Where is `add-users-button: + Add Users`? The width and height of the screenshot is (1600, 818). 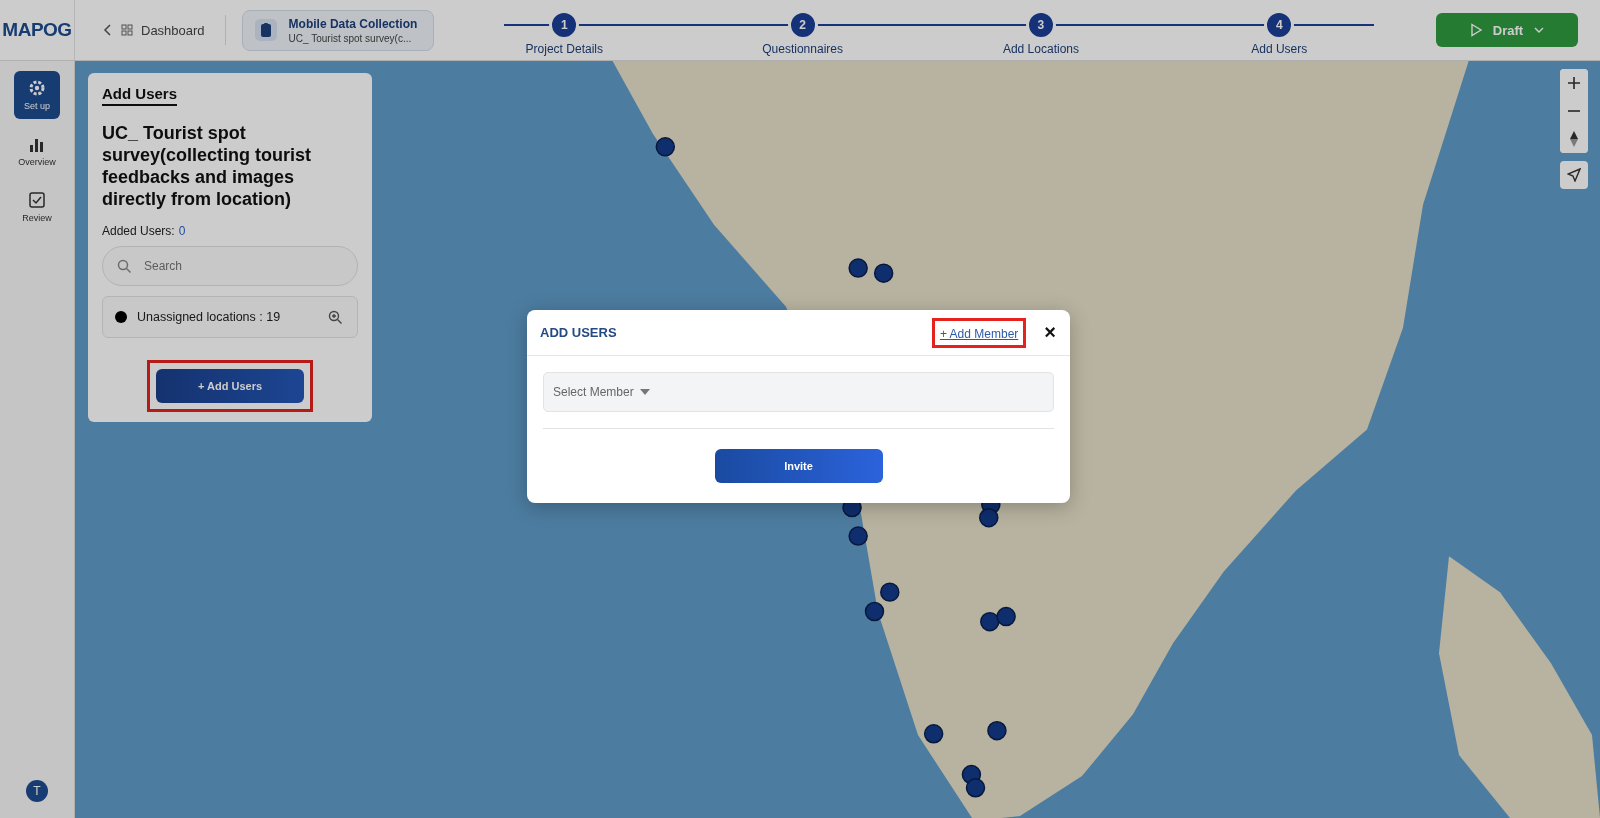
add-users-button: + Add Users is located at coordinates (230, 386).